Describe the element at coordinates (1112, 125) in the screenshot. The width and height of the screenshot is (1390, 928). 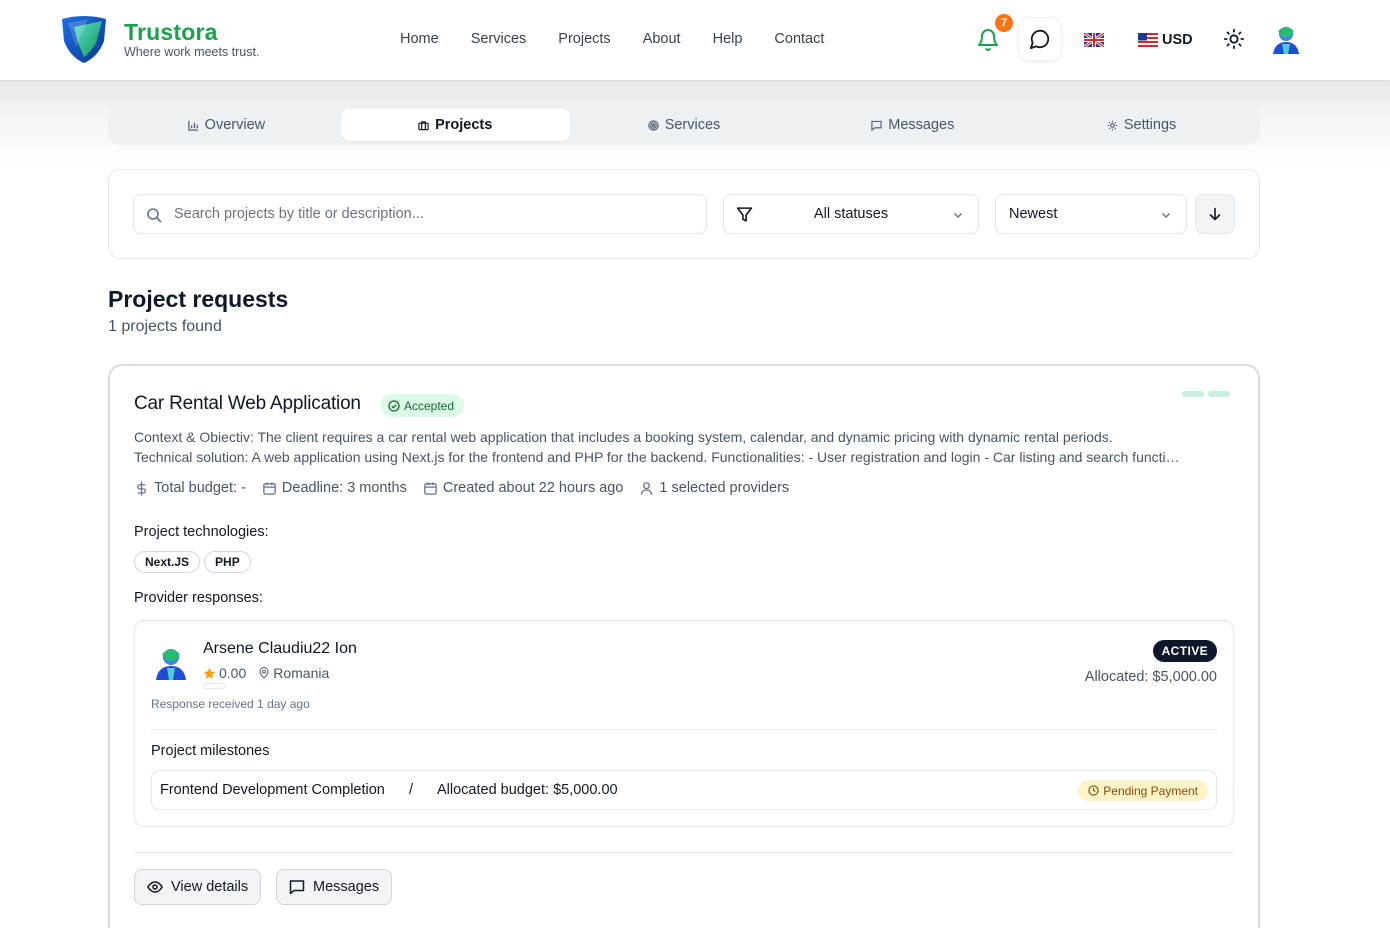
I see `gear-icon` at that location.